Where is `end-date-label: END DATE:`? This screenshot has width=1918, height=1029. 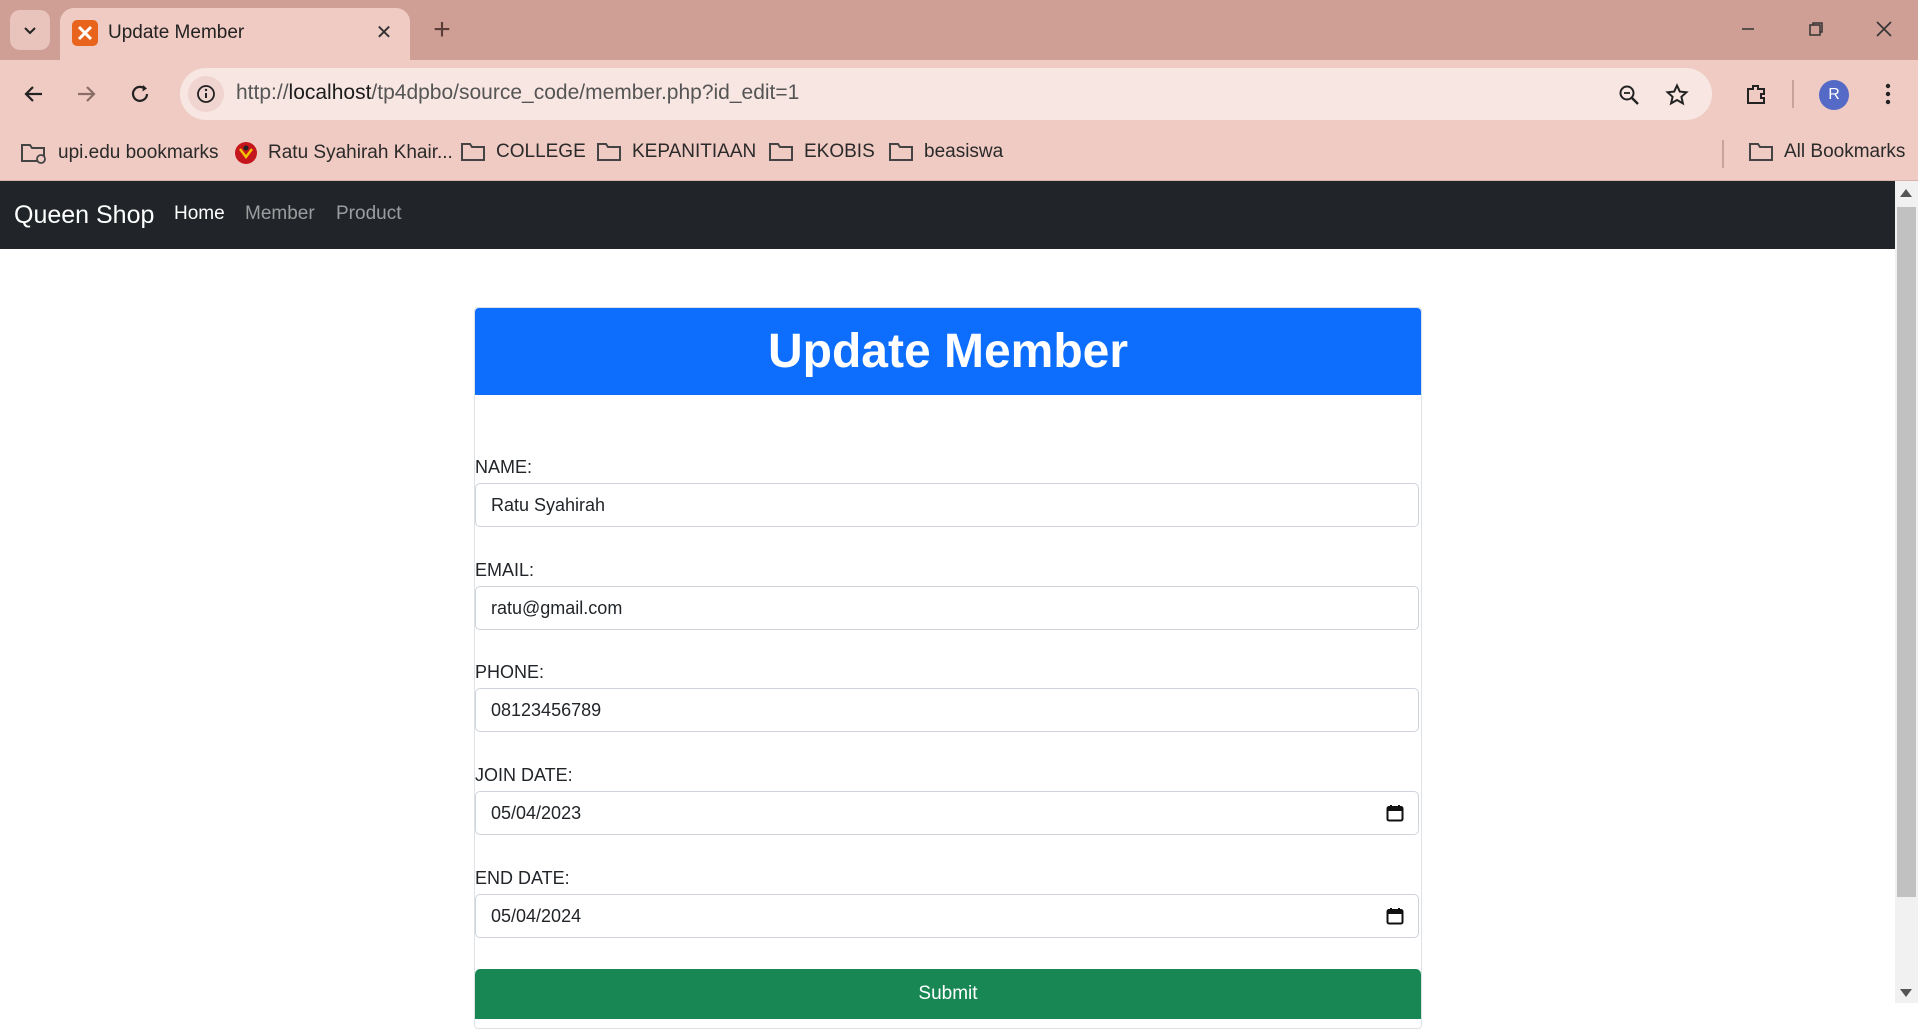 end-date-label: END DATE: is located at coordinates (522, 878).